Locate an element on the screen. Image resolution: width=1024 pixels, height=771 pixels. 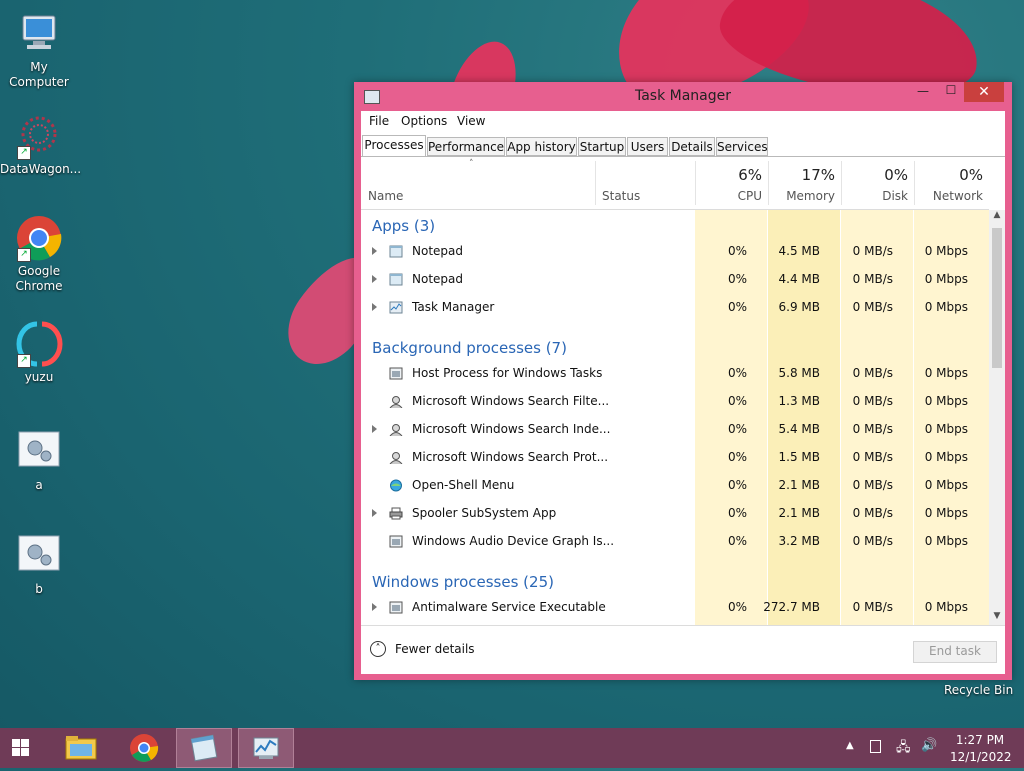
minimize-button: — is located at coordinates (923, 94).